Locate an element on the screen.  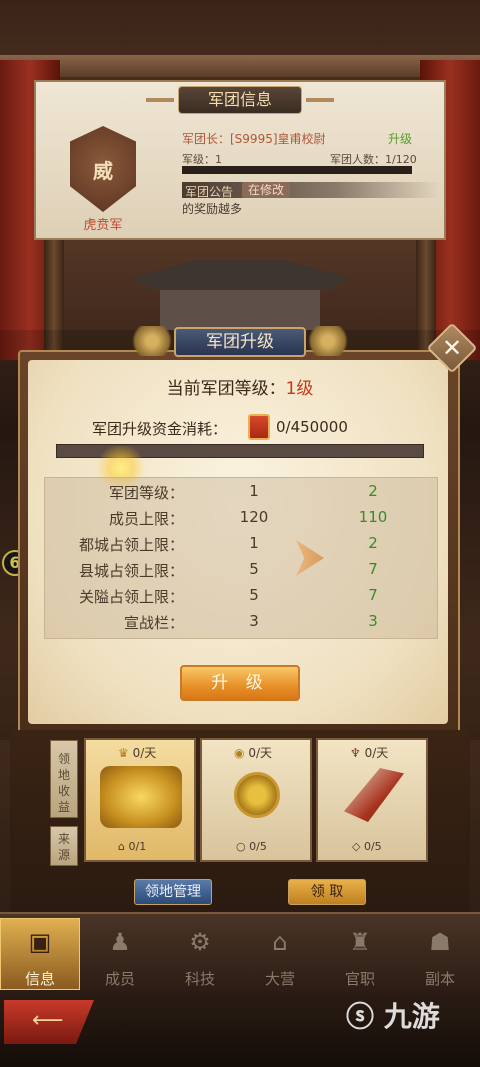
hall-beam is located at coordinates (240, 66).